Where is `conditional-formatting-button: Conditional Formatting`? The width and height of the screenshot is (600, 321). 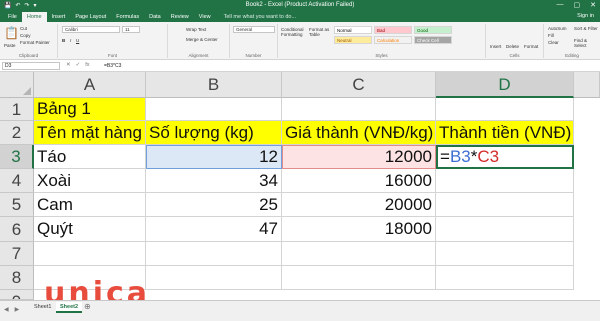 conditional-formatting-button: Conditional Formatting is located at coordinates (294, 32).